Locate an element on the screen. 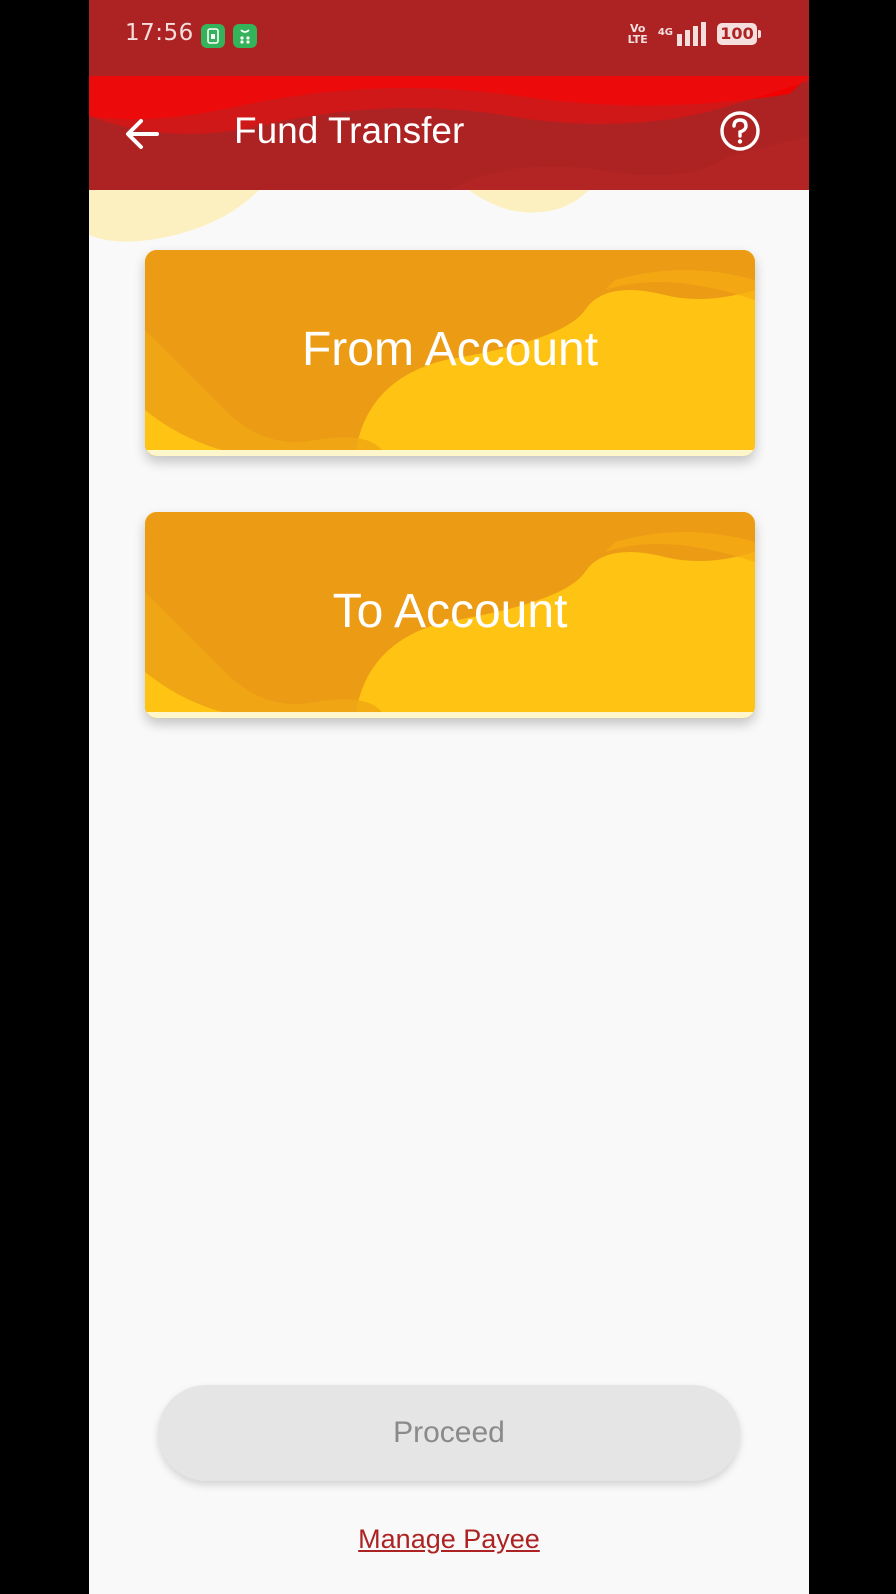  arrow-left-icon is located at coordinates (142, 134).